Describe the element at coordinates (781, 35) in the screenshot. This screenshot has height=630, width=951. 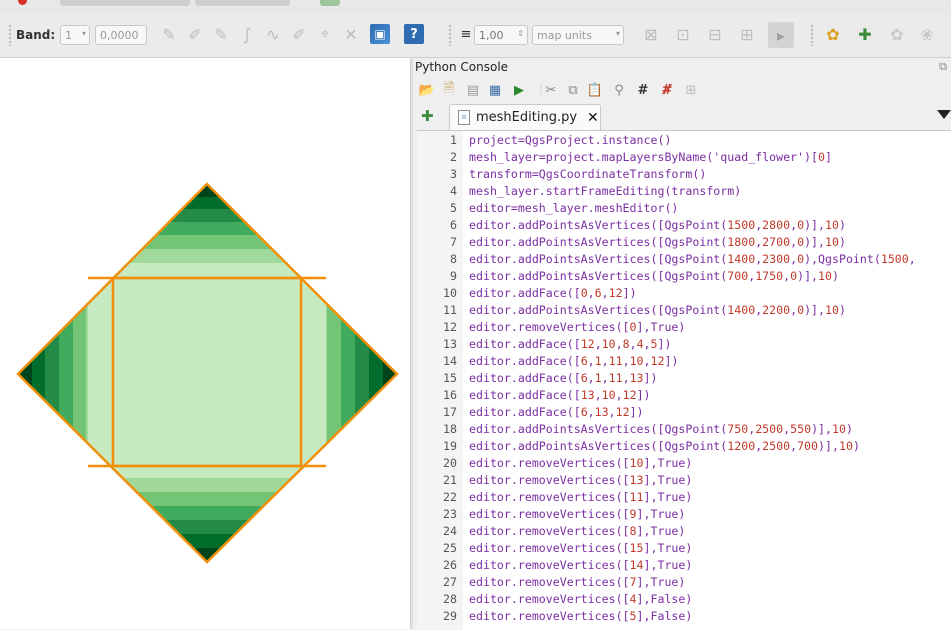
I see `select-icon: ▸` at that location.